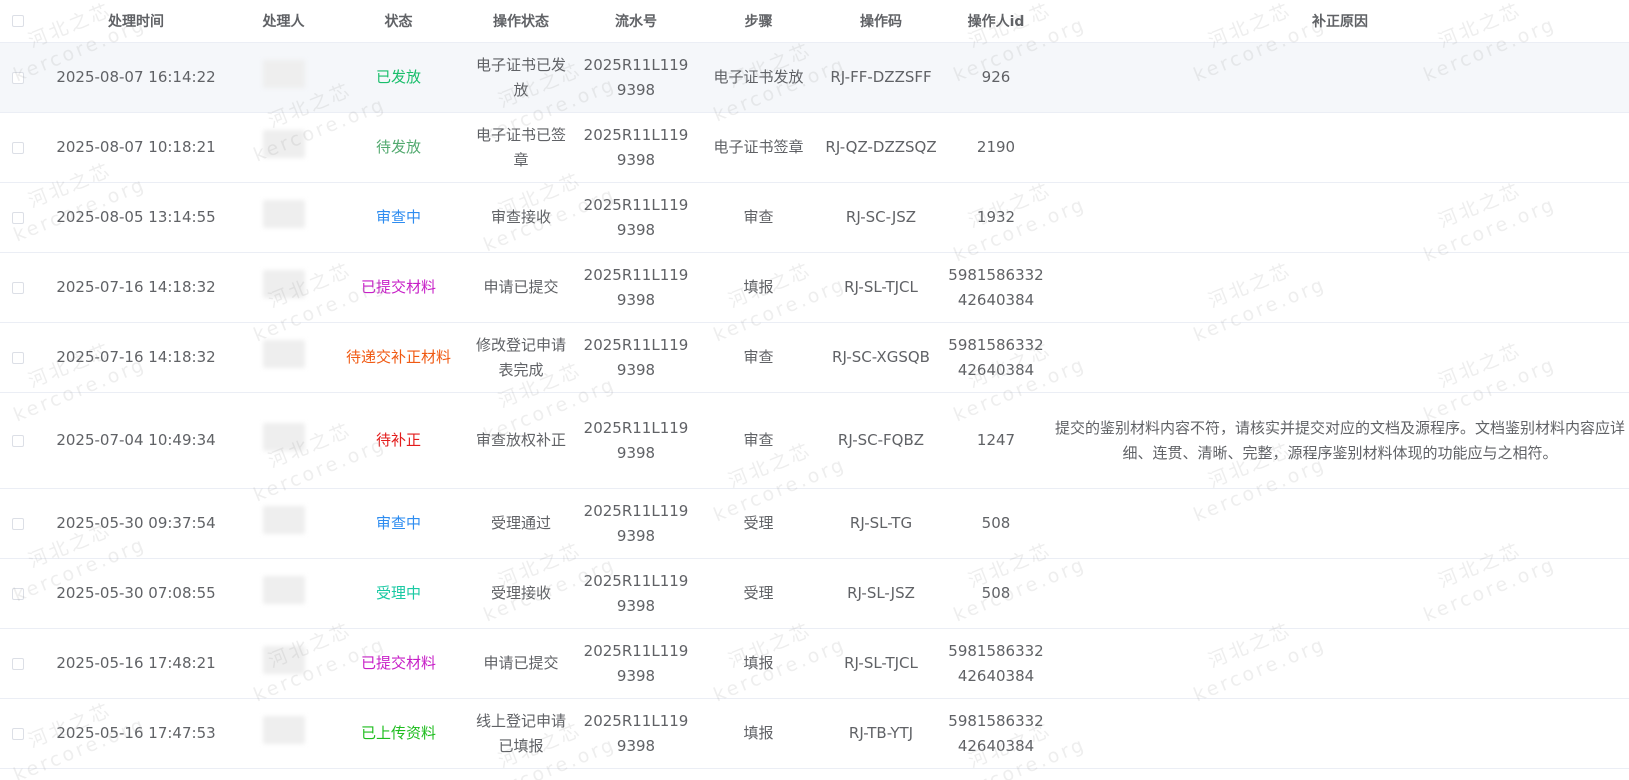 This screenshot has height=780, width=1629. I want to click on cell-op-status: 审查接收, so click(521, 217).